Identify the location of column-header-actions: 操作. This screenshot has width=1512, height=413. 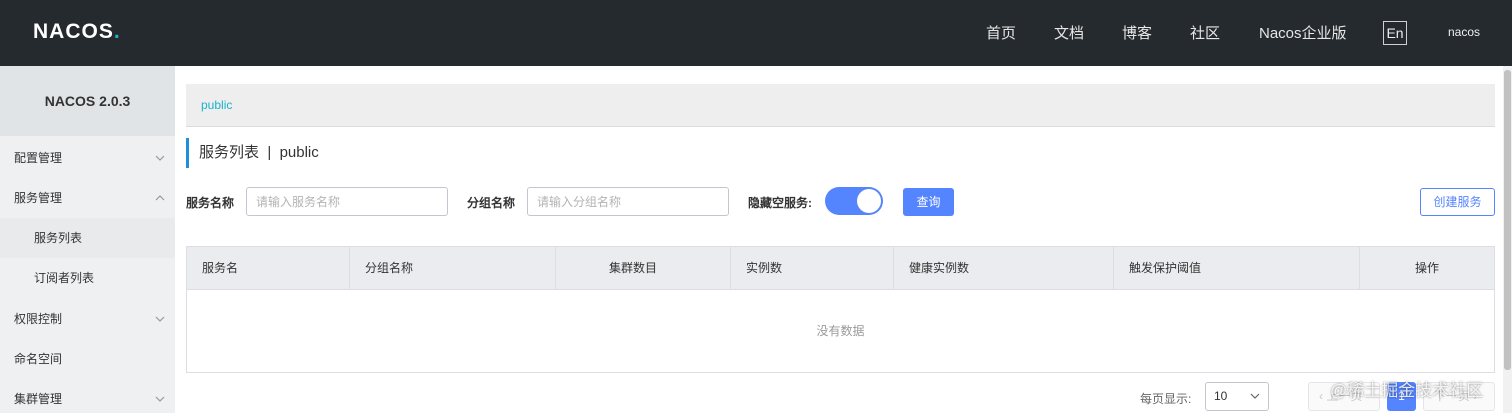
(1426, 268).